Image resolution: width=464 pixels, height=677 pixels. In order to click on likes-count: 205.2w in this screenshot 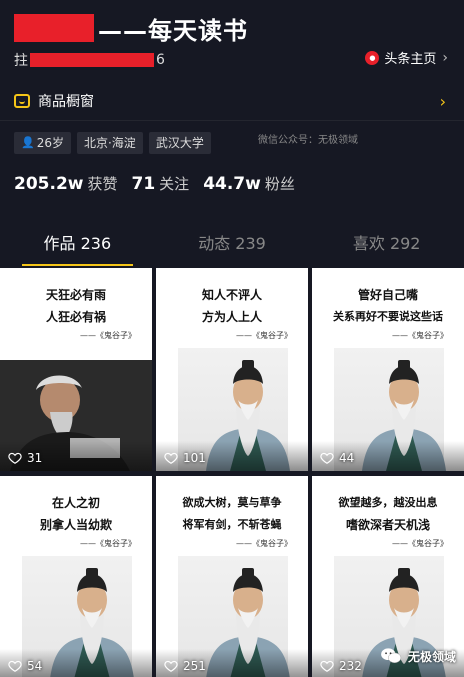, I will do `click(49, 184)`.